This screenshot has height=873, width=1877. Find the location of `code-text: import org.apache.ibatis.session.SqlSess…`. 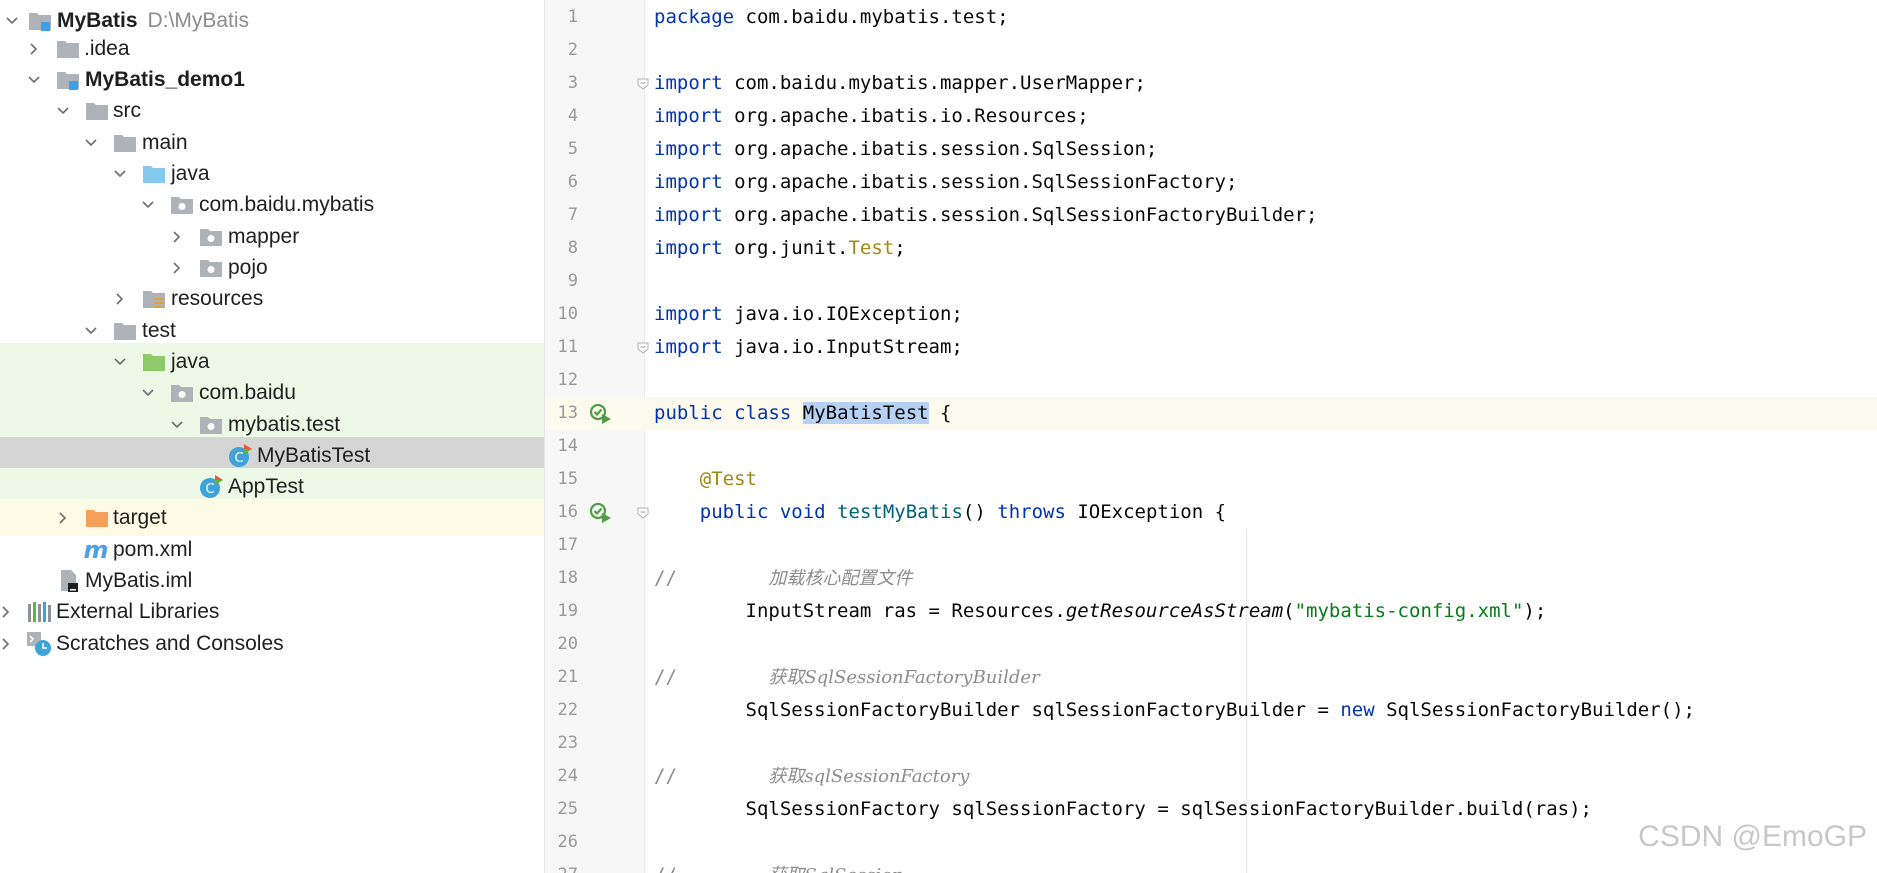

code-text: import org.apache.ibatis.session.SqlSess… is located at coordinates (985, 215).